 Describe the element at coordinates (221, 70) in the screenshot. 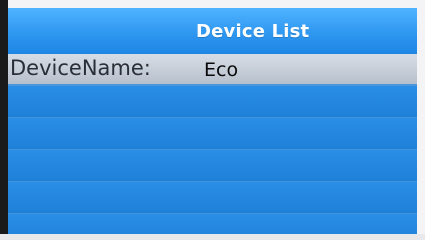

I see `device-name-value: Eco` at that location.